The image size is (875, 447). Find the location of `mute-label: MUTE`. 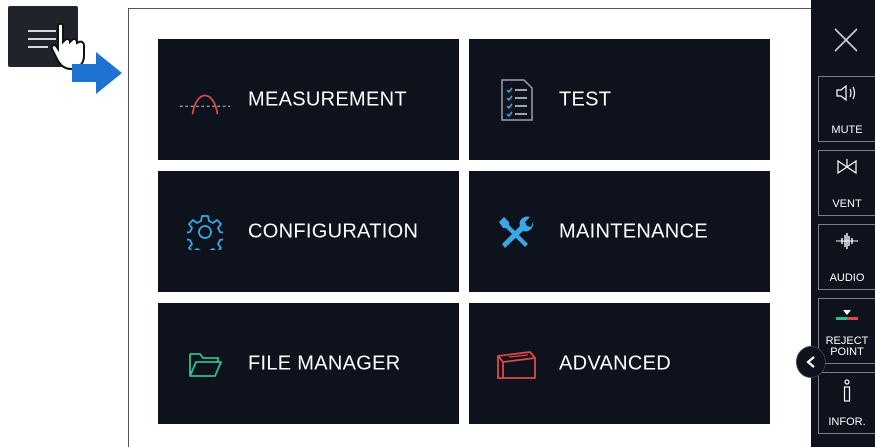

mute-label: MUTE is located at coordinates (847, 130).